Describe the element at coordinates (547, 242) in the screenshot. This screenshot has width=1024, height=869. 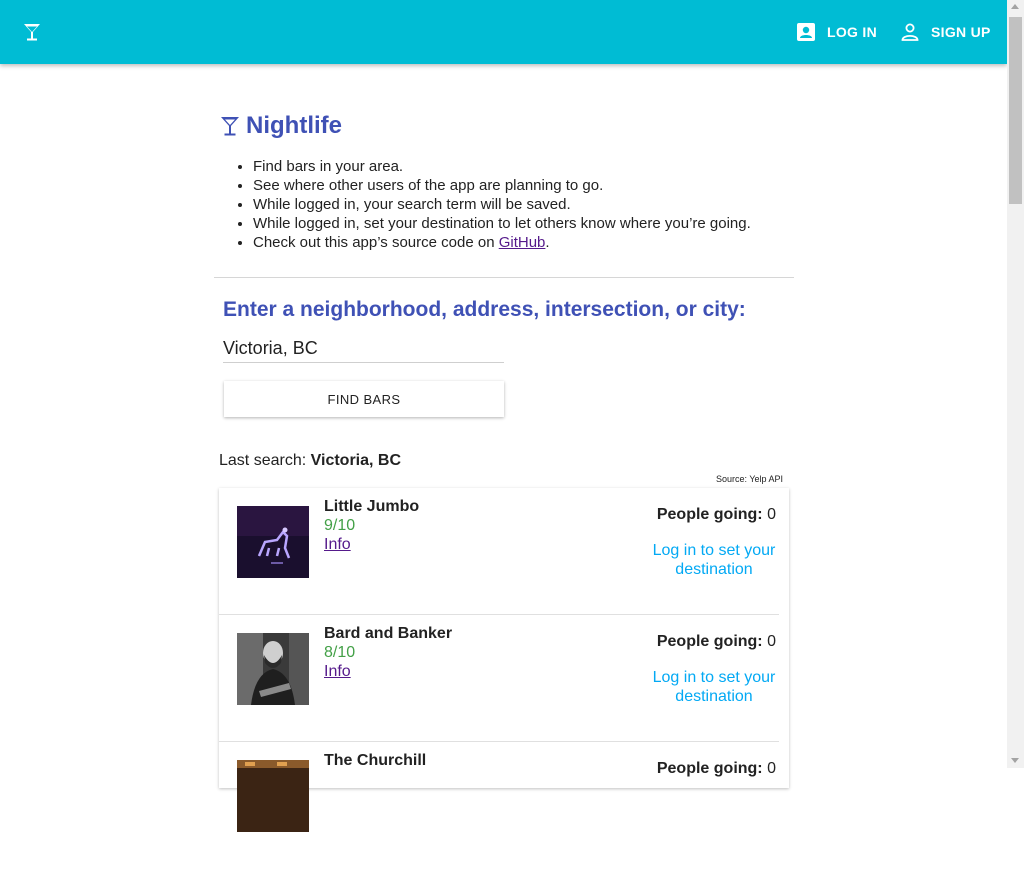
I see `feature-tail: .` at that location.